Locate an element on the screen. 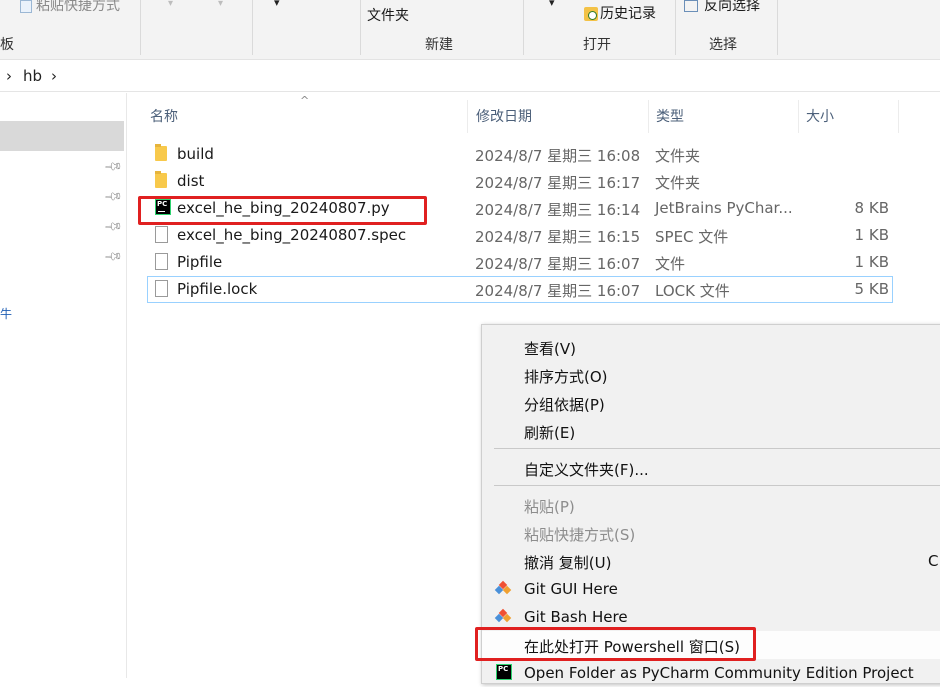 Image resolution: width=940 pixels, height=687 pixels. menu-item-sort: 排序方式(O) is located at coordinates (711, 375).